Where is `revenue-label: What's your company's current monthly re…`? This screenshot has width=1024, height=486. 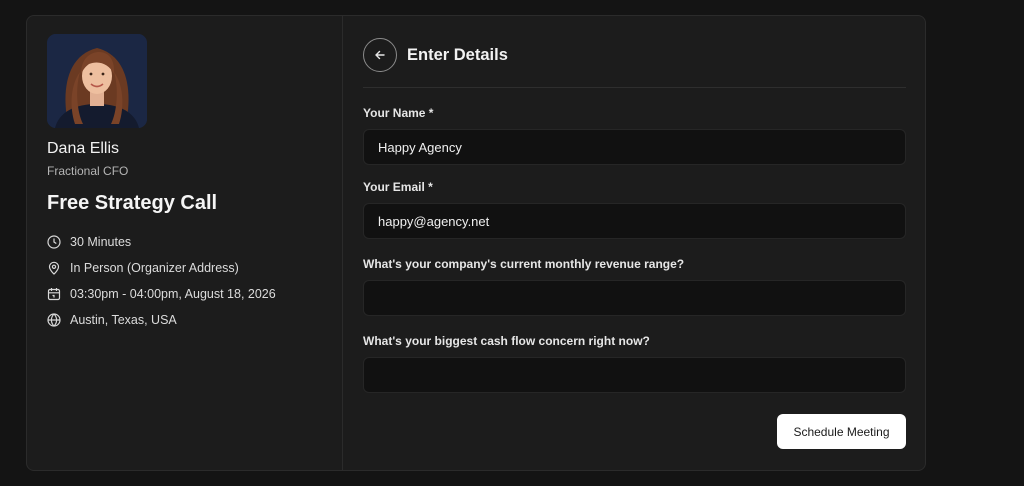
revenue-label: What's your company's current monthly re… is located at coordinates (524, 264).